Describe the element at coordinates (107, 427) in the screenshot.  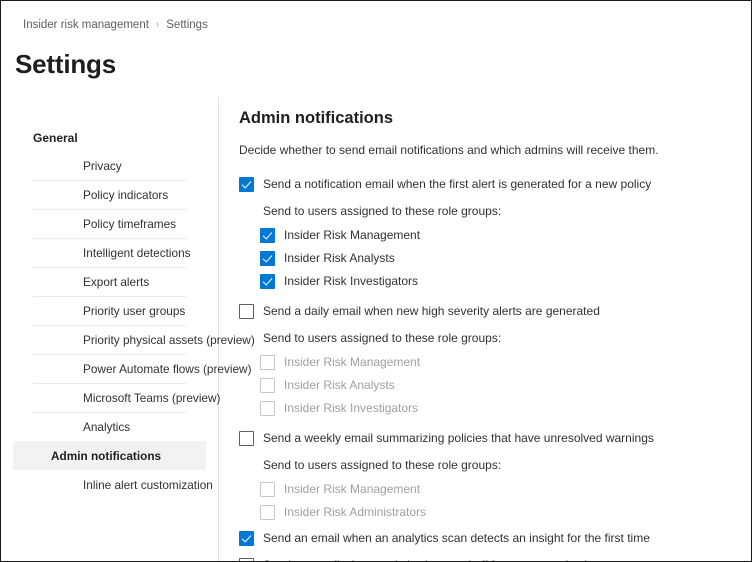
I see `sidebar-item-label: Analytics` at that location.